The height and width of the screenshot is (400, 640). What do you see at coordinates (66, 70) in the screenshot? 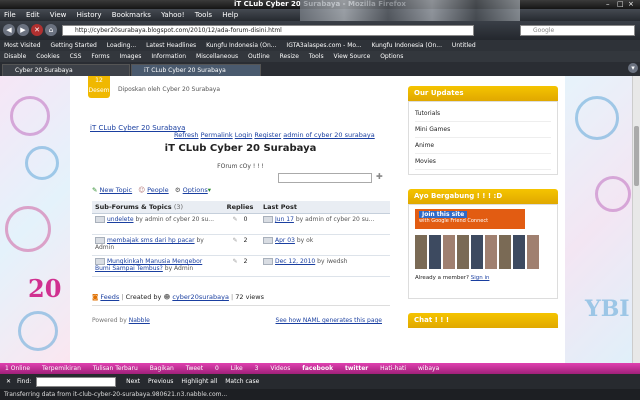
I see `tab-cyber20: Cyber 20 Surabaya` at bounding box center [66, 70].